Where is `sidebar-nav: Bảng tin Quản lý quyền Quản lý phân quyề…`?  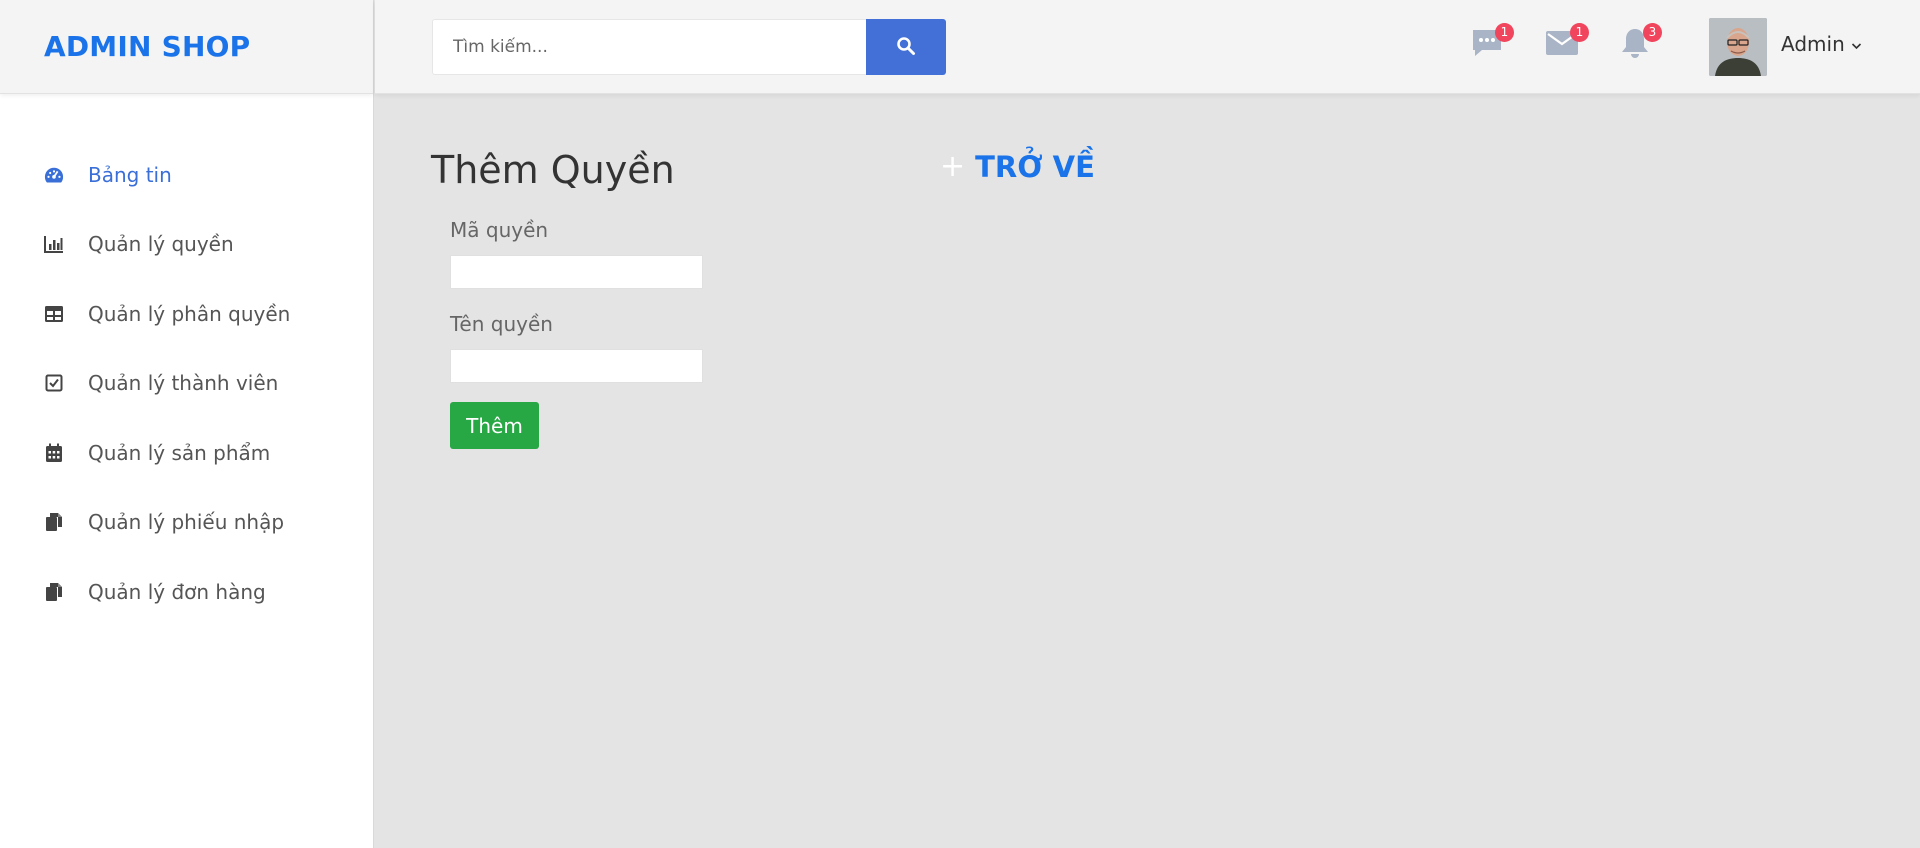
sidebar-nav: Bảng tin Quản lý quyền Quản lý phân quyề… is located at coordinates (186, 360).